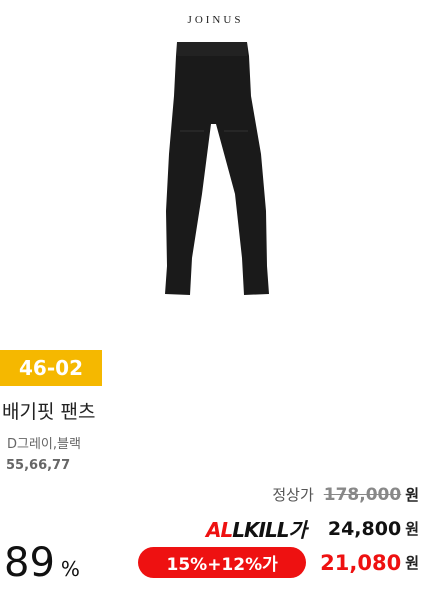  What do you see at coordinates (312, 528) in the screenshot?
I see `allkill-price-row: ALLKILL가 24,800 원` at bounding box center [312, 528].